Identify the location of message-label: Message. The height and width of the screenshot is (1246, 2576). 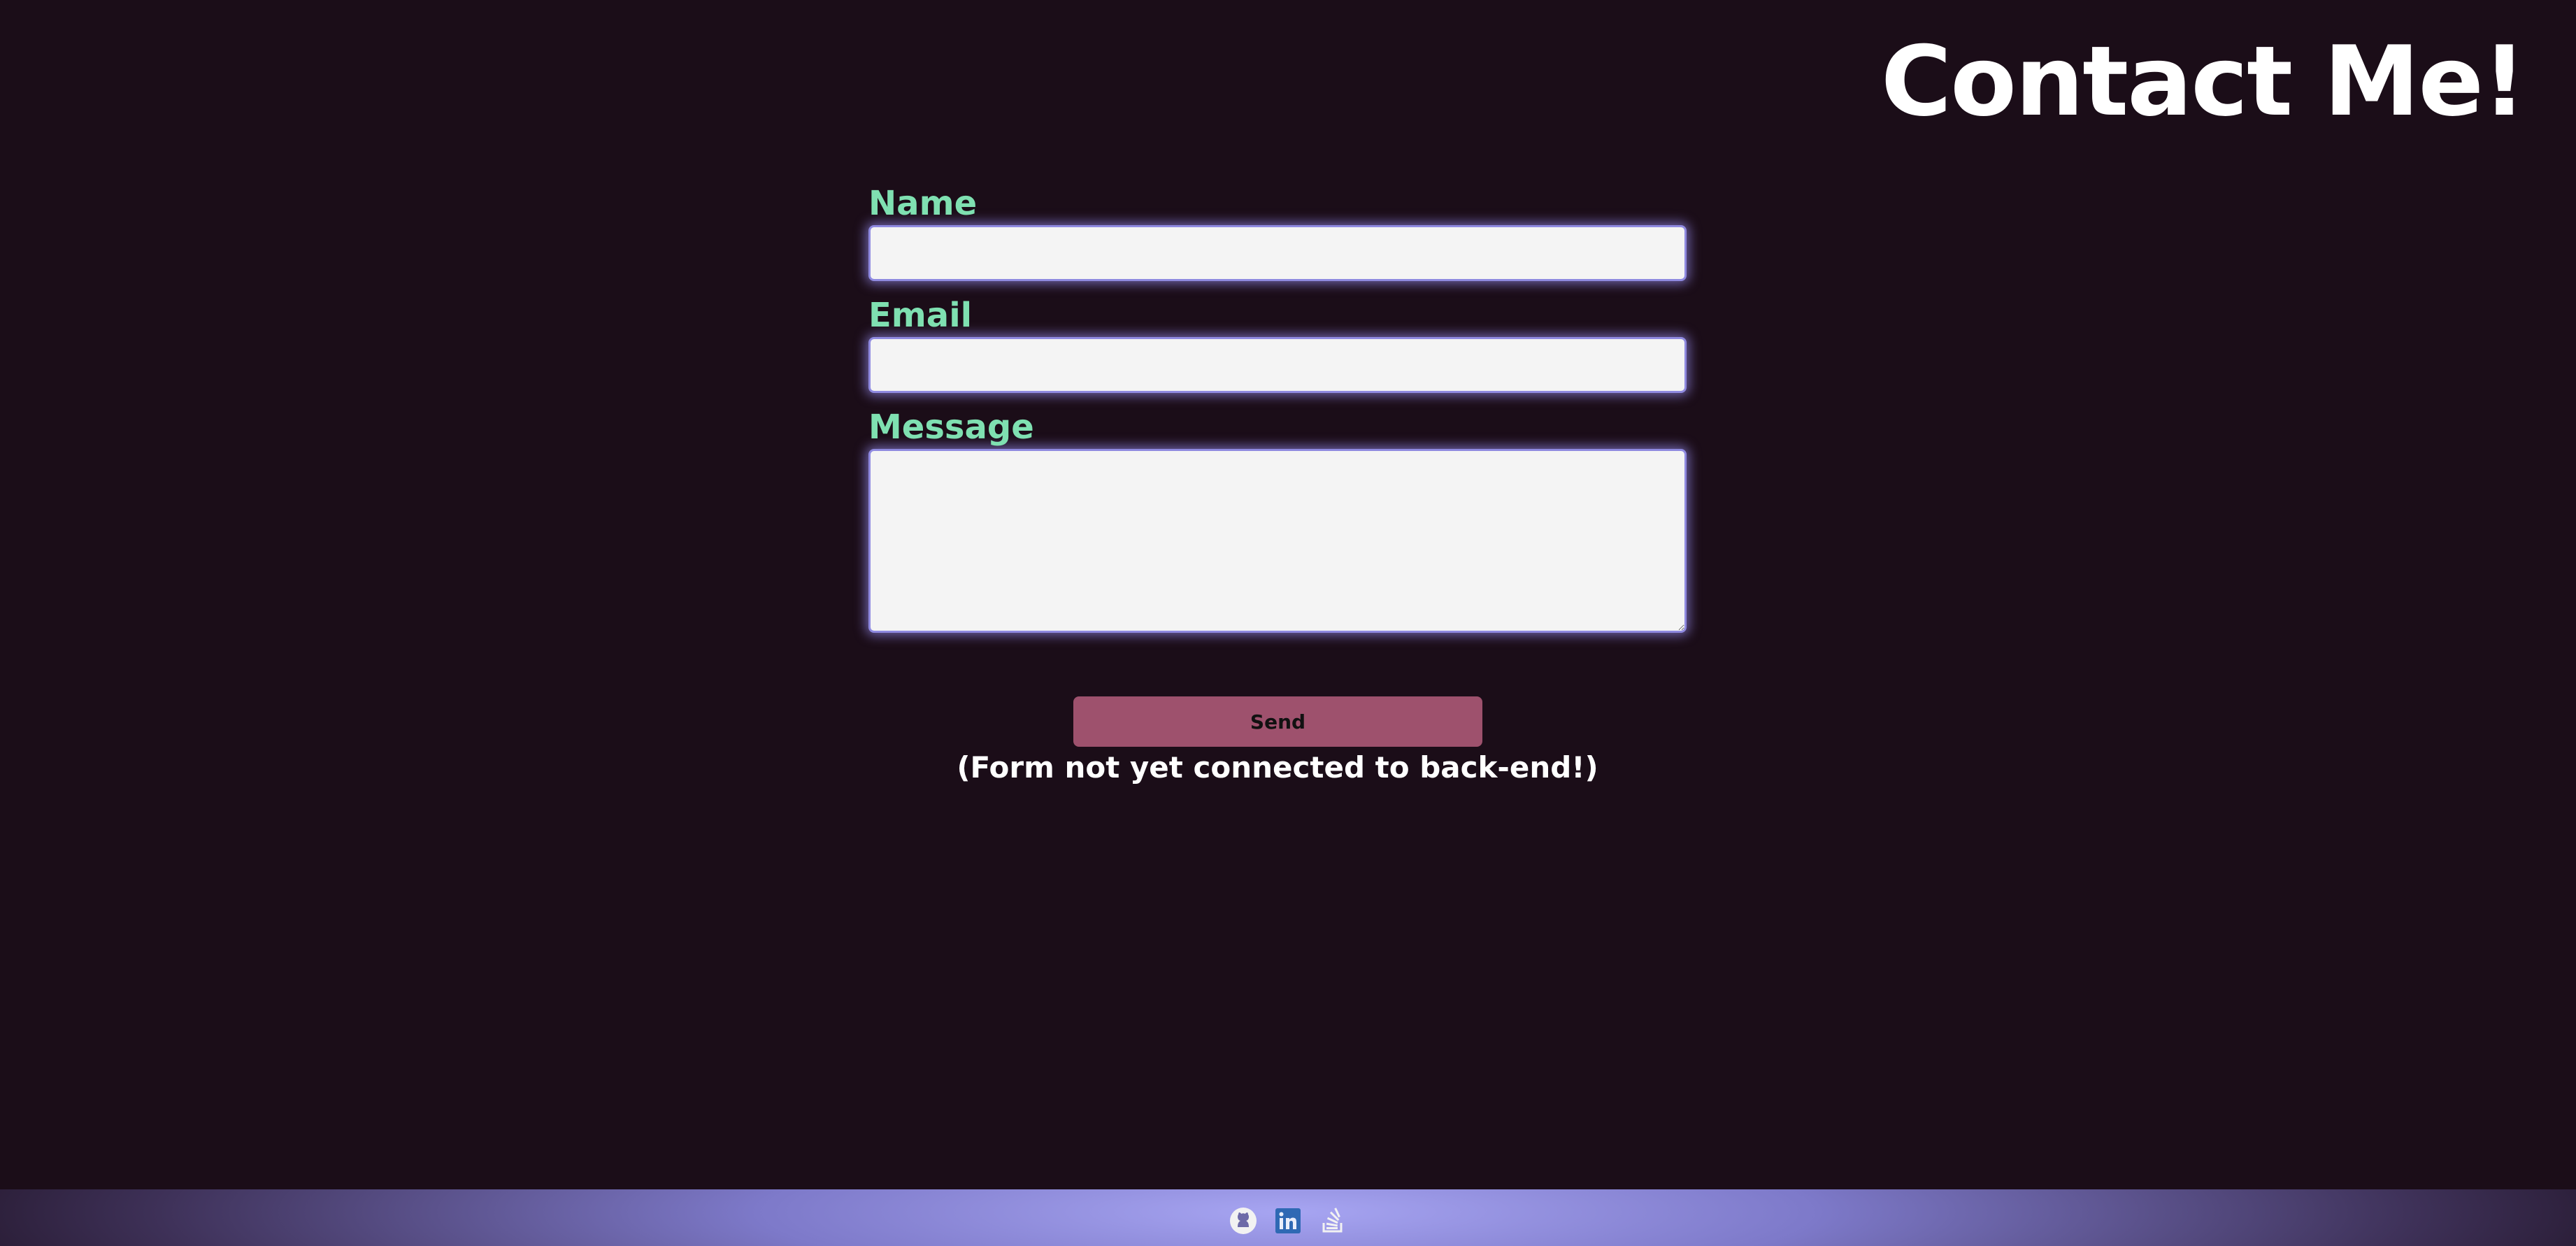
(951, 427).